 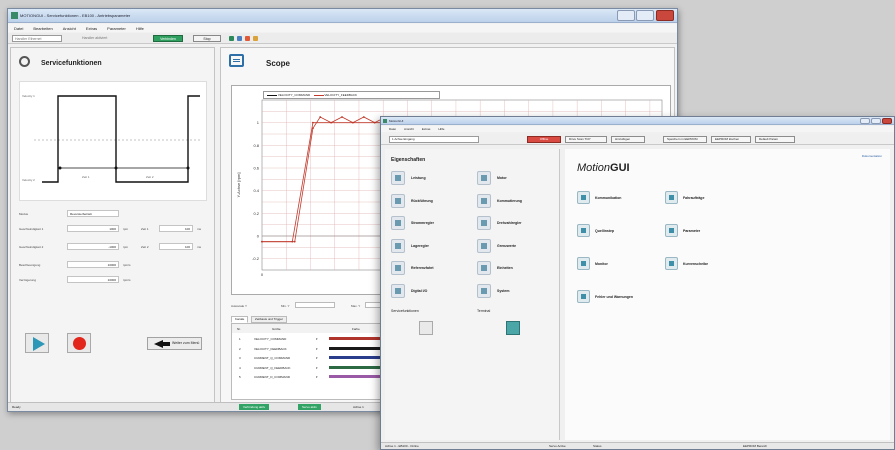 What do you see at coordinates (431, 245) in the screenshot?
I see `prop-lageregler: Lageregler` at bounding box center [431, 245].